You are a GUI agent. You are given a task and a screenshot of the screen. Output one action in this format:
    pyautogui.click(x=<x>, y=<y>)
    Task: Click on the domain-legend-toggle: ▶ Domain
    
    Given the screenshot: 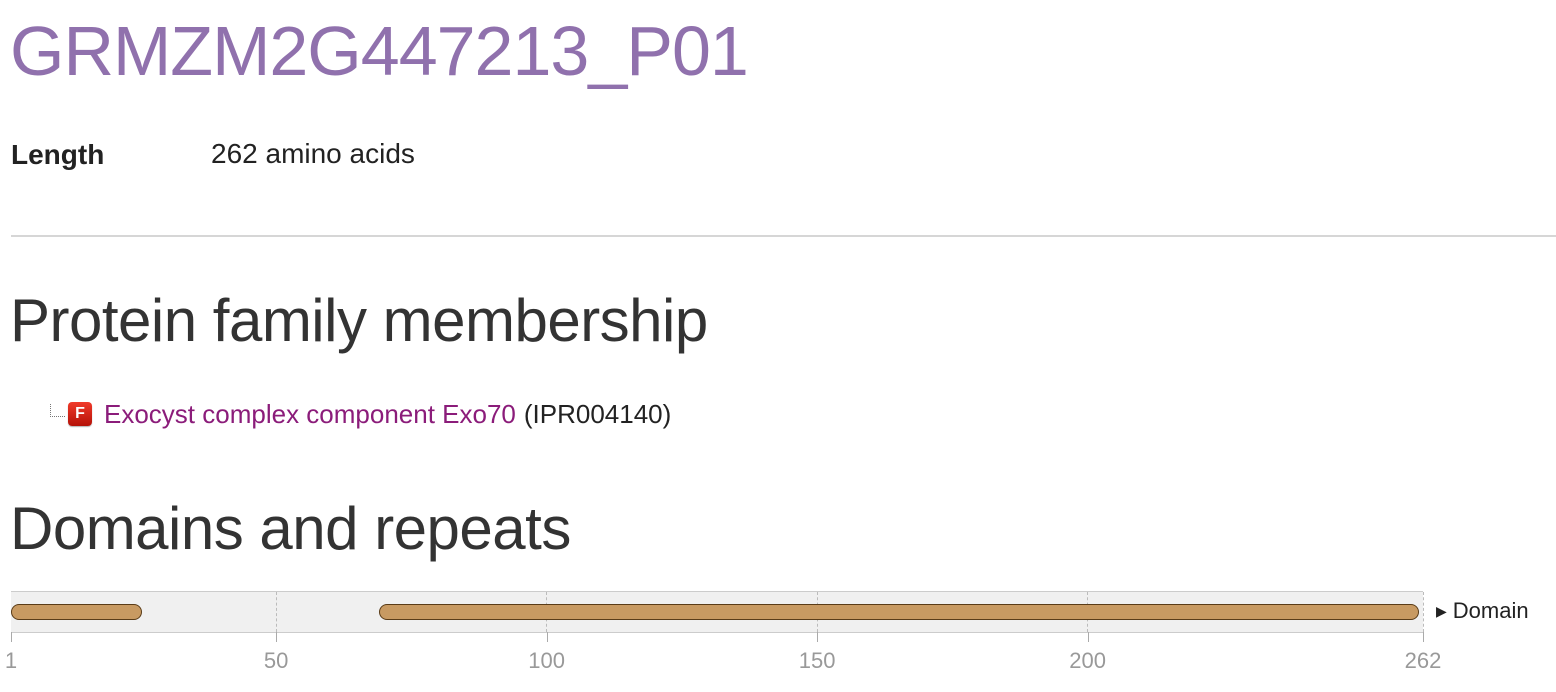 What is the action you would take?
    pyautogui.click(x=1482, y=611)
    